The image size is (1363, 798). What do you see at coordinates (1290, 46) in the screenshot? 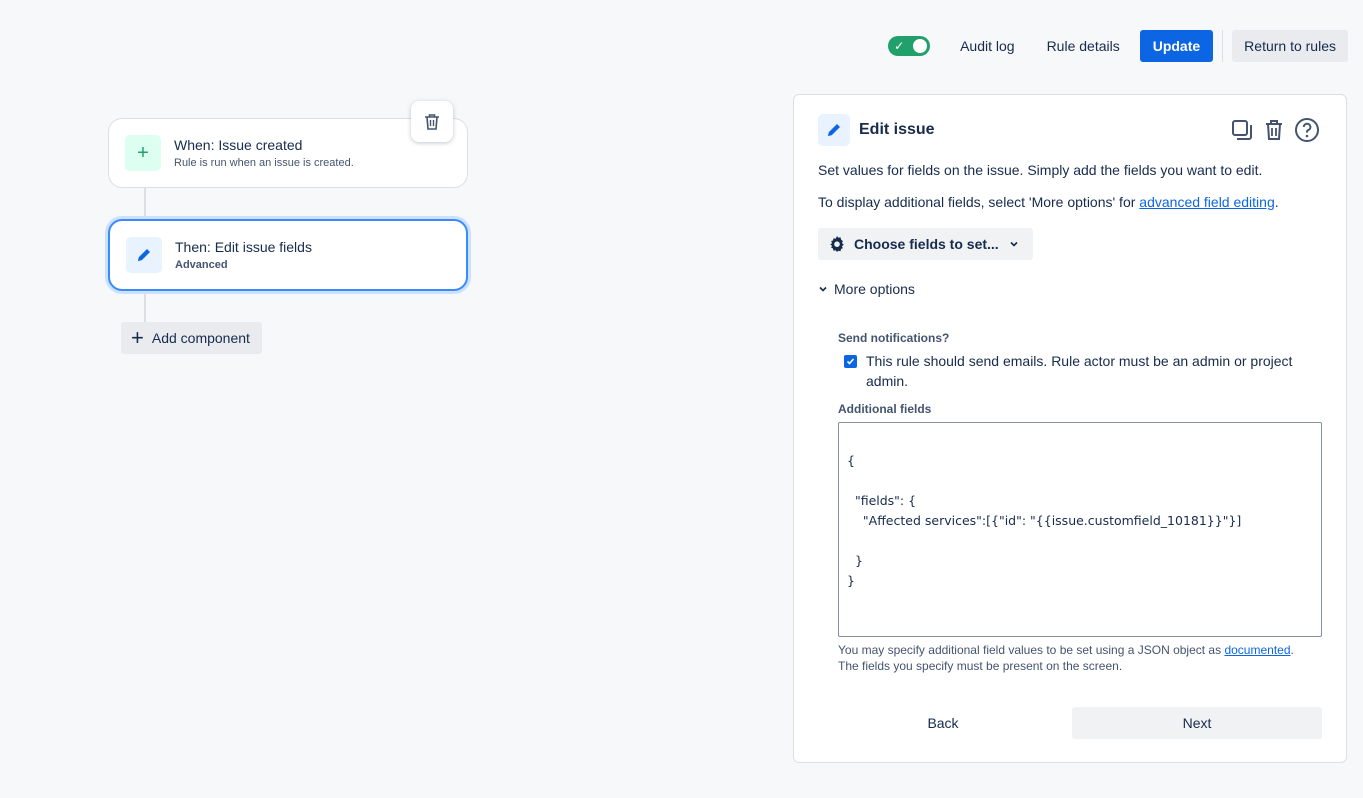
I see `return-to-rules-button: Return to rules` at bounding box center [1290, 46].